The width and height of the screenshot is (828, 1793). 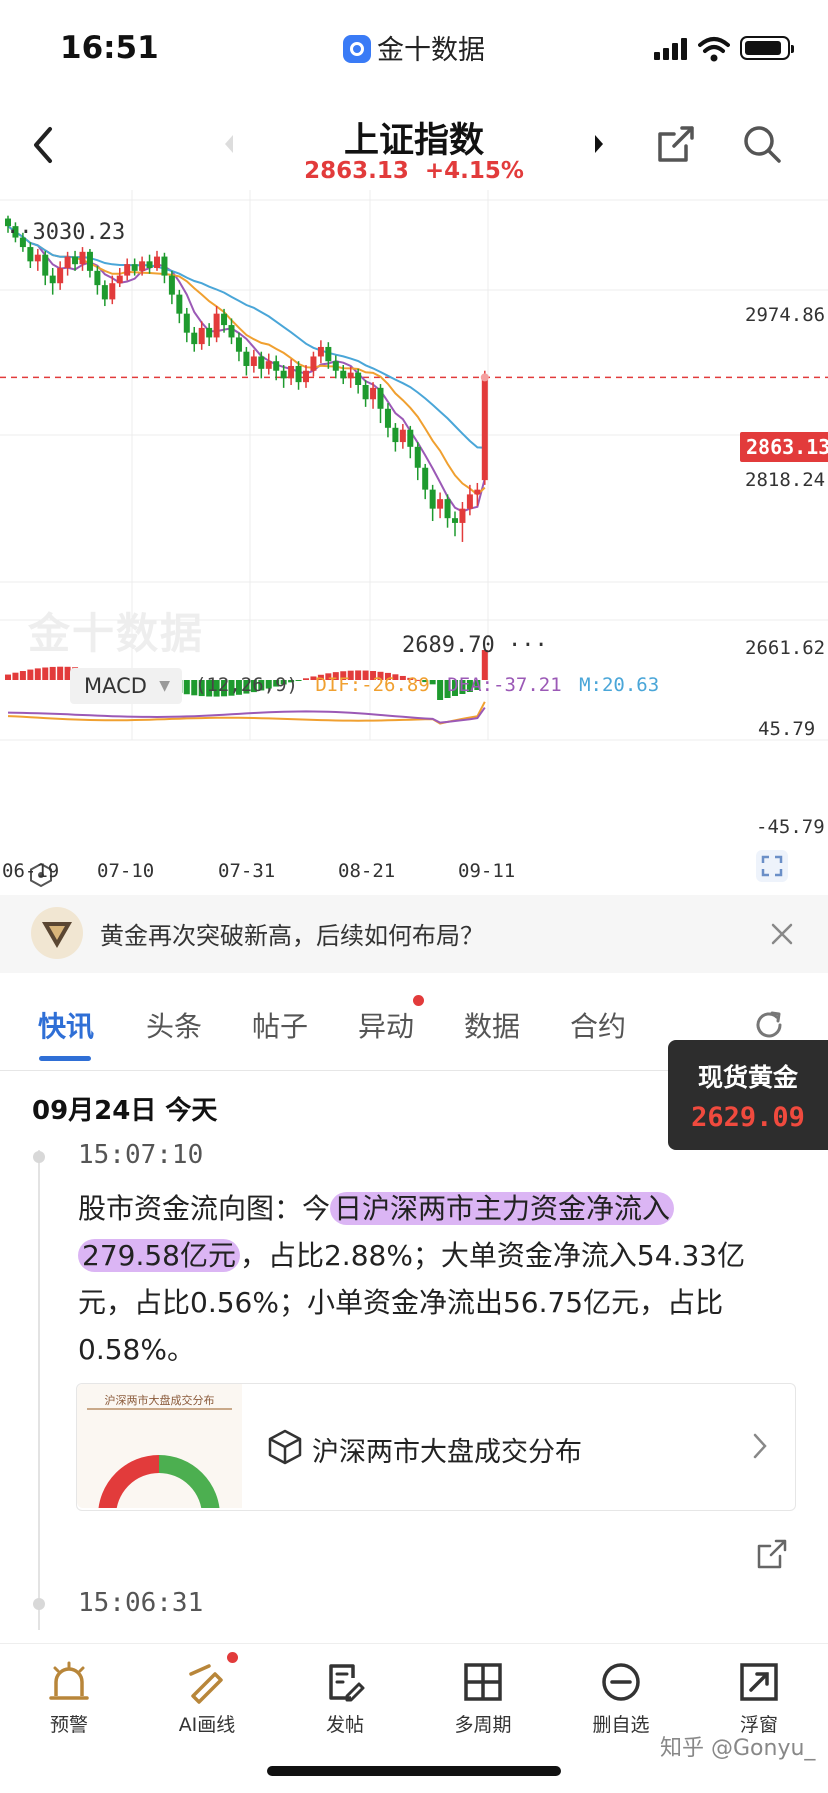 What do you see at coordinates (357, 49) in the screenshot?
I see `app-logo-icon` at bounding box center [357, 49].